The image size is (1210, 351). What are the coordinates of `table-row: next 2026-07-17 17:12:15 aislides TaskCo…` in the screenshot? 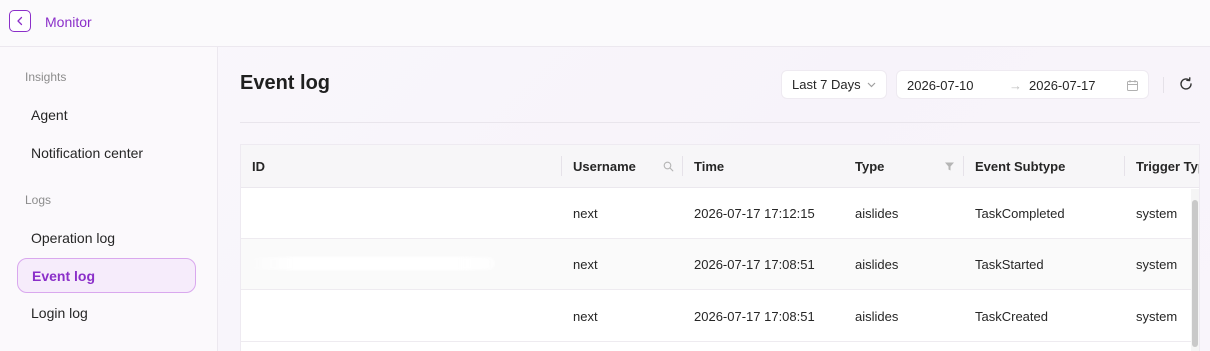 It's located at (720, 213).